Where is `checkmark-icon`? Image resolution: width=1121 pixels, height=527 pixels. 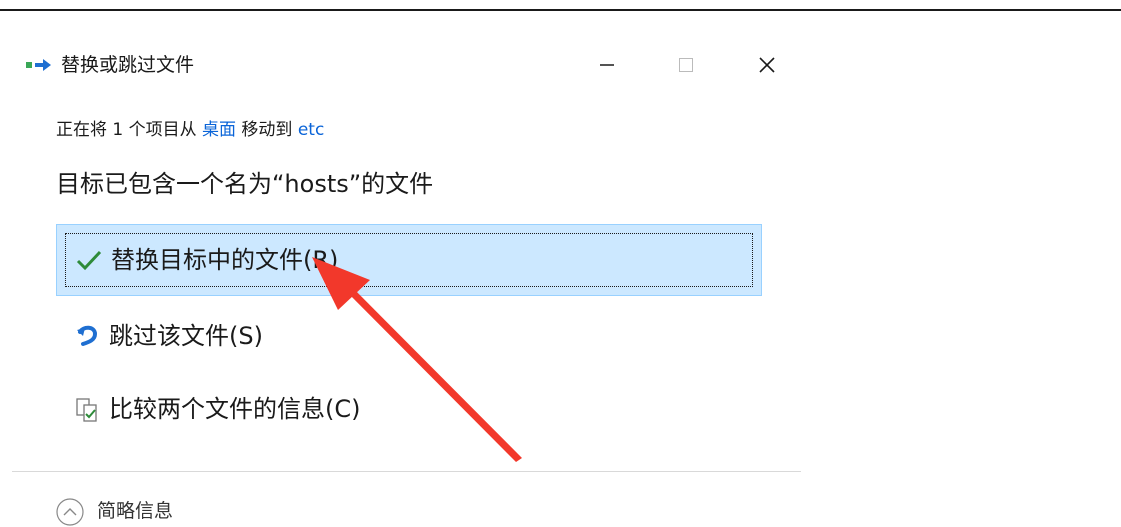
checkmark-icon is located at coordinates (89, 260).